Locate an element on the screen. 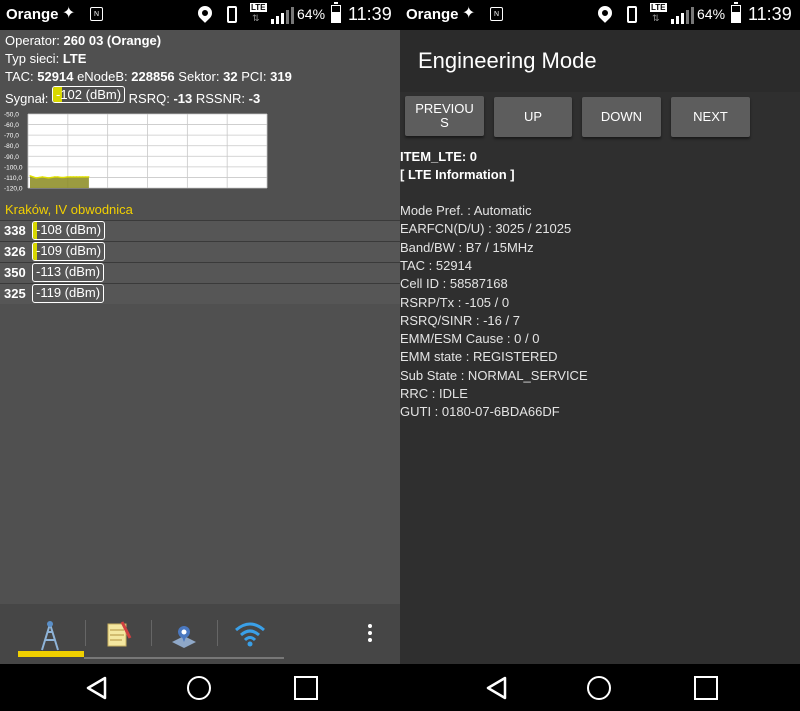 The width and height of the screenshot is (800, 711). overflow-menu-icon is located at coordinates (371, 634).